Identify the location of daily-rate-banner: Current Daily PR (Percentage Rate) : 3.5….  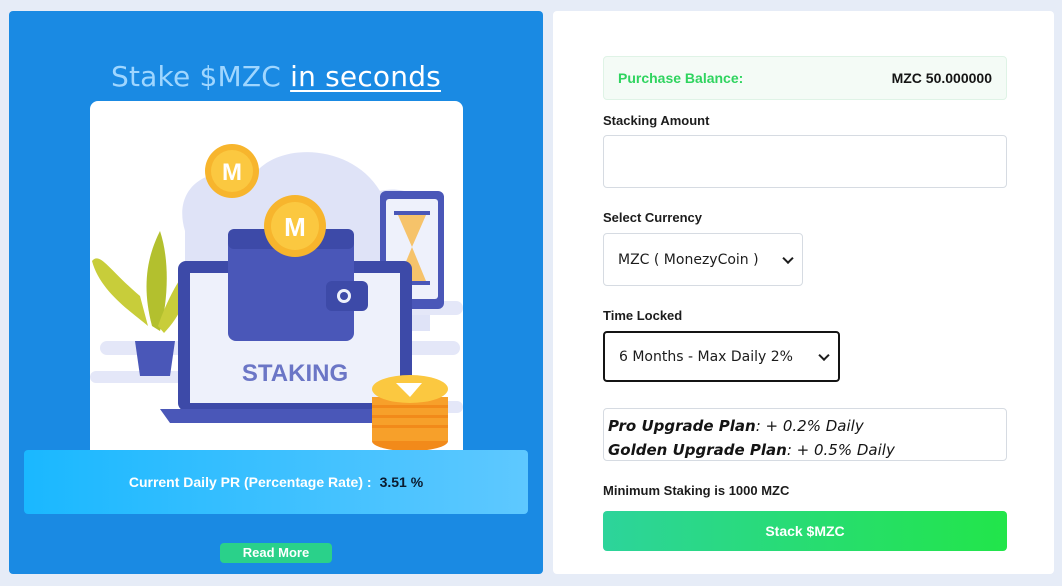
(276, 482).